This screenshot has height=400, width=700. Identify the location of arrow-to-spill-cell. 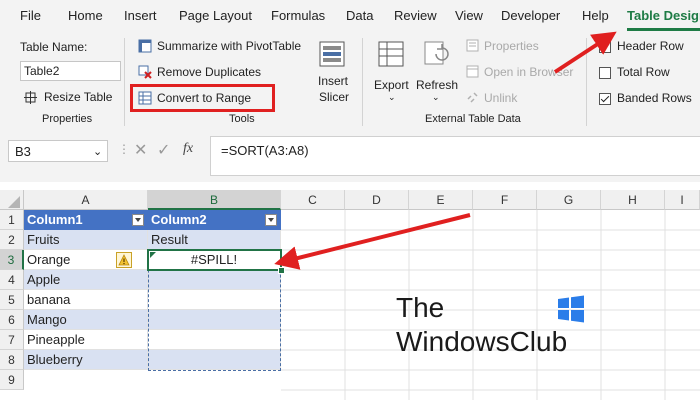
(372, 241).